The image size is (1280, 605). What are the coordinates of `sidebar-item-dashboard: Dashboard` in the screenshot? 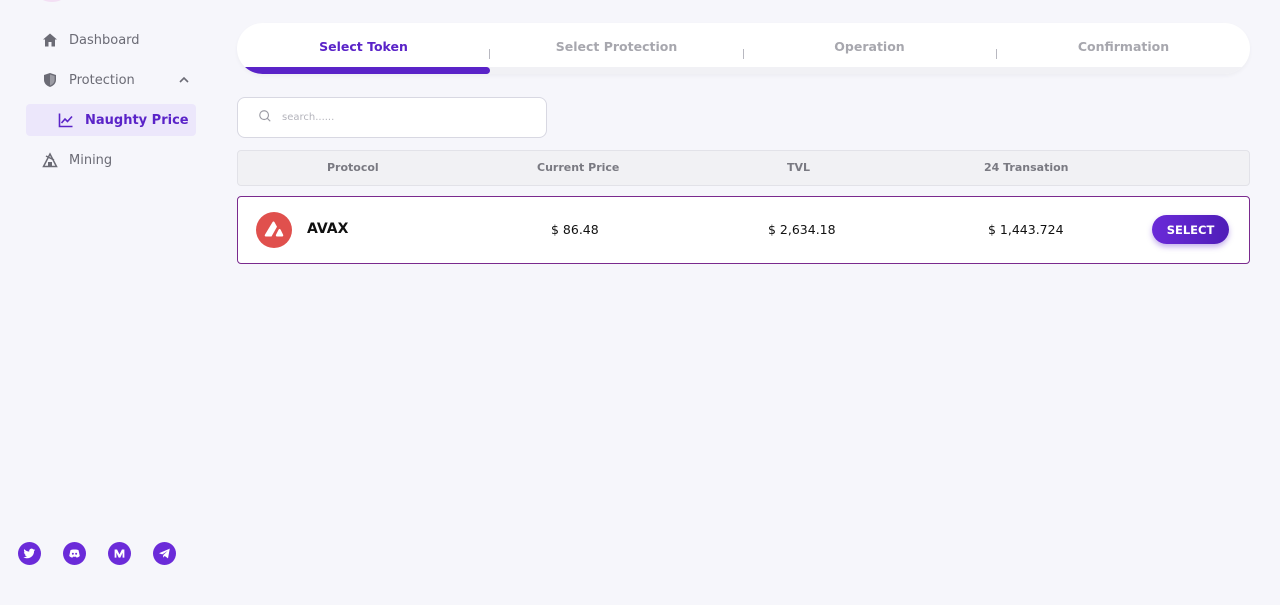 It's located at (111, 40).